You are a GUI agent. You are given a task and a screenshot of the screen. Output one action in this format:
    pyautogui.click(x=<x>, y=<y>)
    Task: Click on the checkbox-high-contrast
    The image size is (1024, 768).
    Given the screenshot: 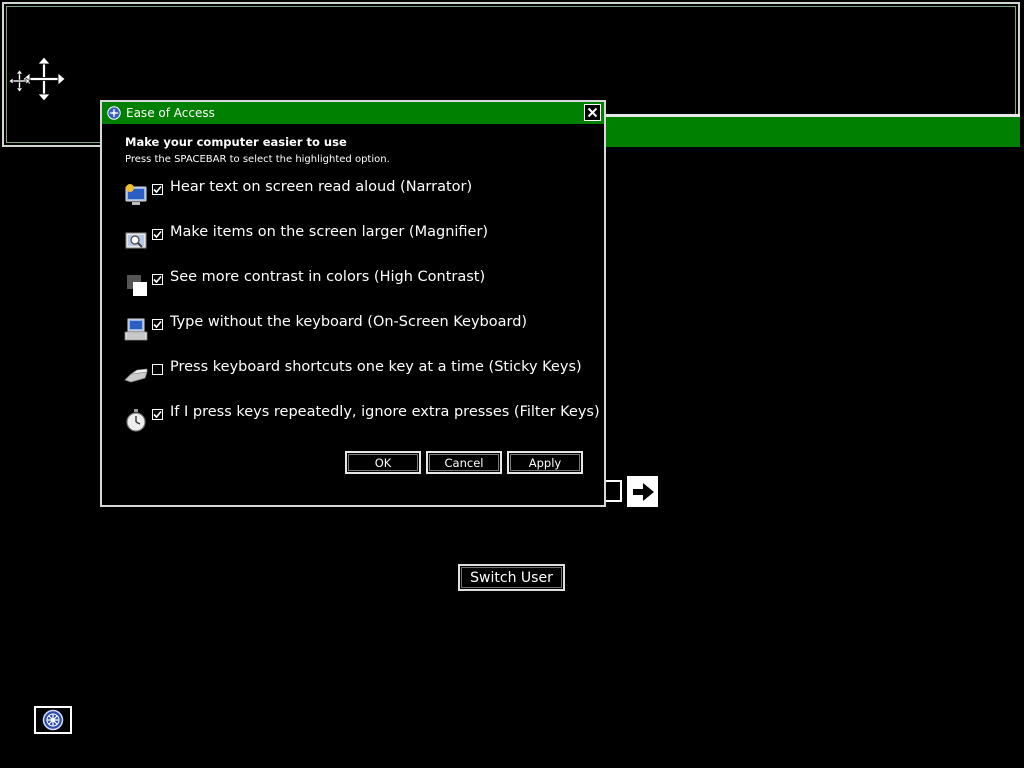 What is the action you would take?
    pyautogui.click(x=157, y=279)
    